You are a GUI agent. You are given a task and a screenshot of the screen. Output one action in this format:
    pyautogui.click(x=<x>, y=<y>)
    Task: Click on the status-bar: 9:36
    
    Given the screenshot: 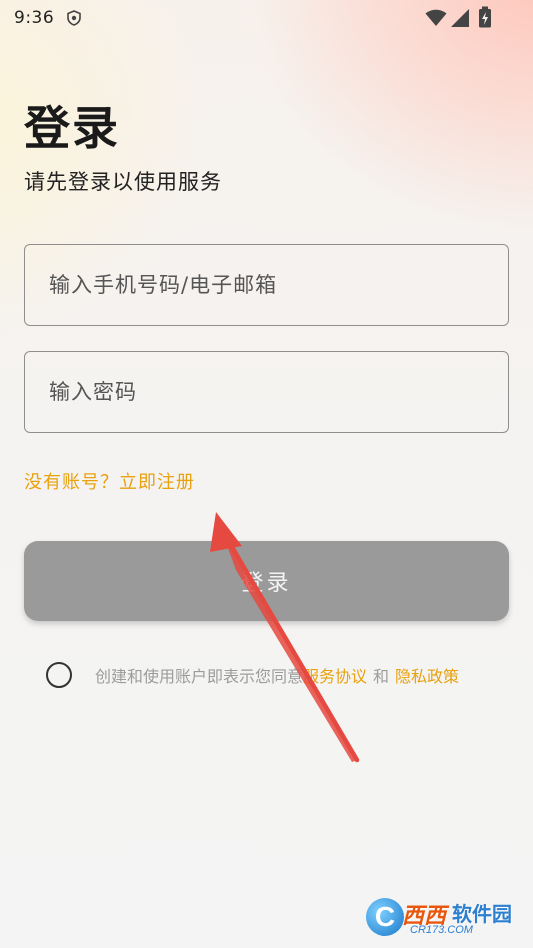 What is the action you would take?
    pyautogui.click(x=266, y=18)
    